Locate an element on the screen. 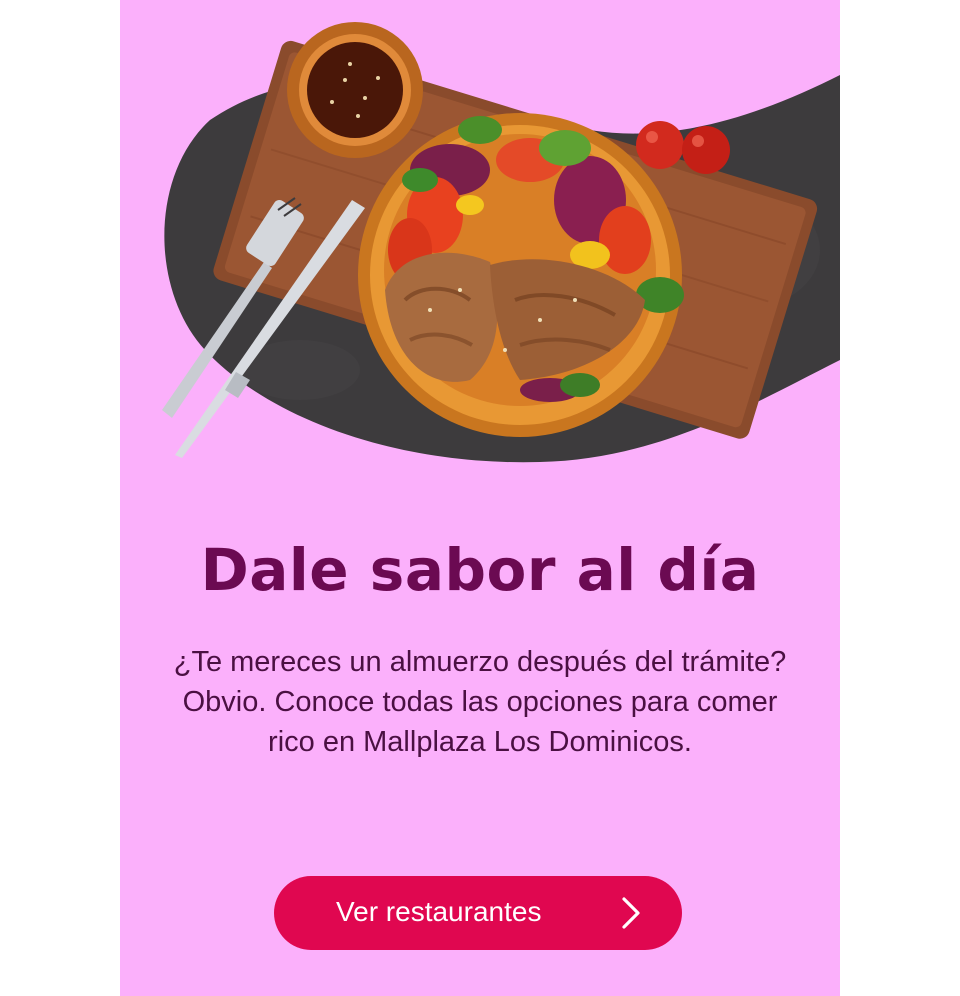 This screenshot has width=960, height=996. promo-headline: Dale sabor al día is located at coordinates (480, 570).